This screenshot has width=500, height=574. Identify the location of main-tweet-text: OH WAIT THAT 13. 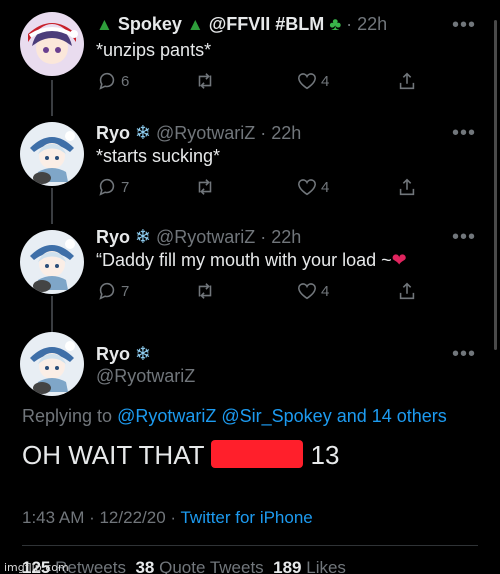
(180, 455).